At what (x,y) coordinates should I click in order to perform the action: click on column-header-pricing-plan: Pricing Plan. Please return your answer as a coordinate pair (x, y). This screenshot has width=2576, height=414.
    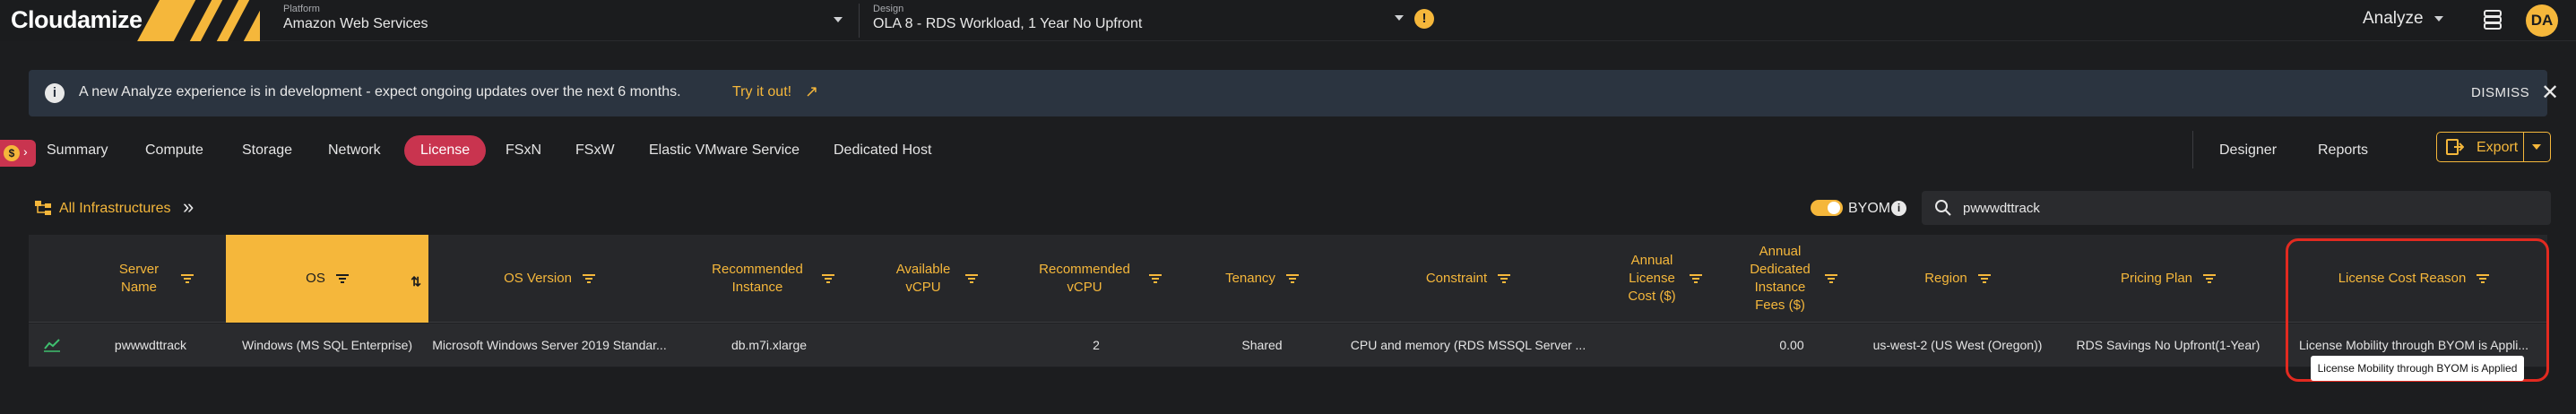
    Looking at the image, I should click on (2168, 279).